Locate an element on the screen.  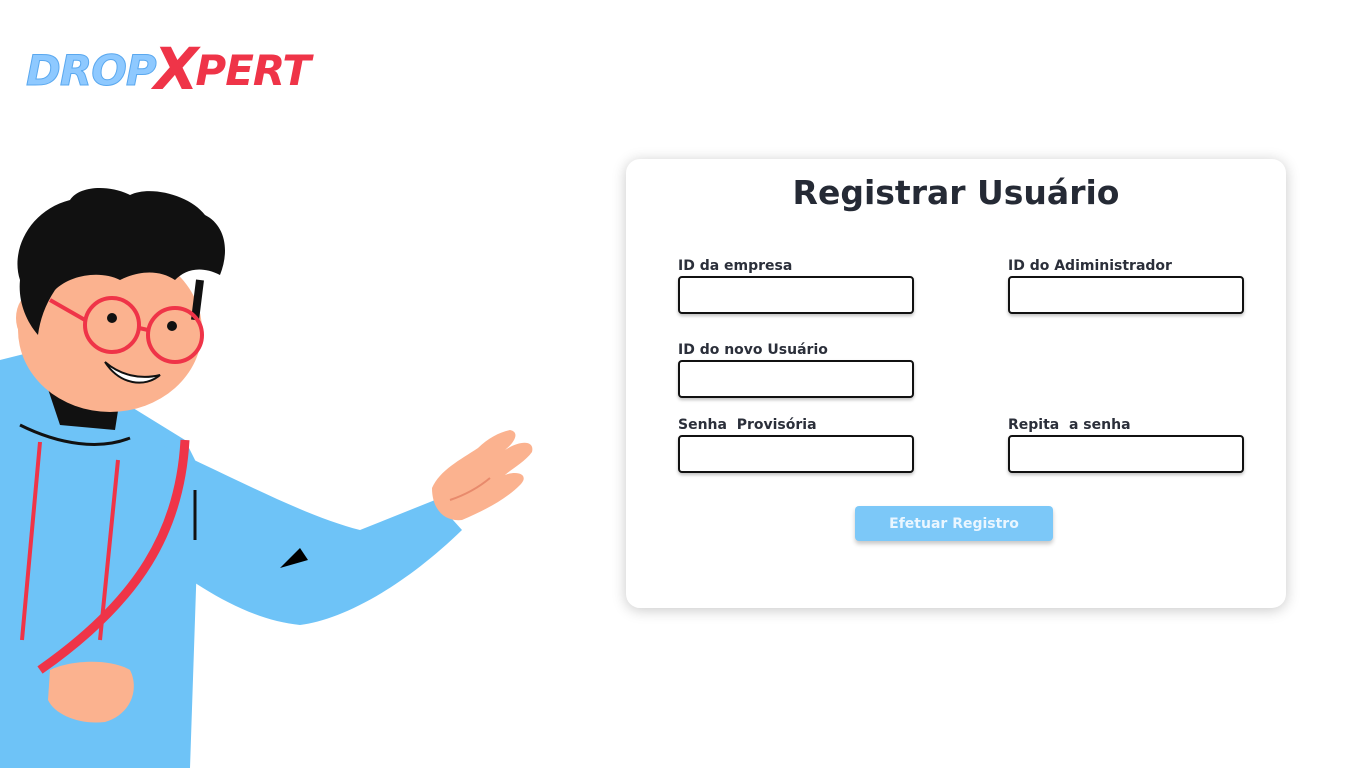
company-id-field: ID da empresa is located at coordinates (796, 286).